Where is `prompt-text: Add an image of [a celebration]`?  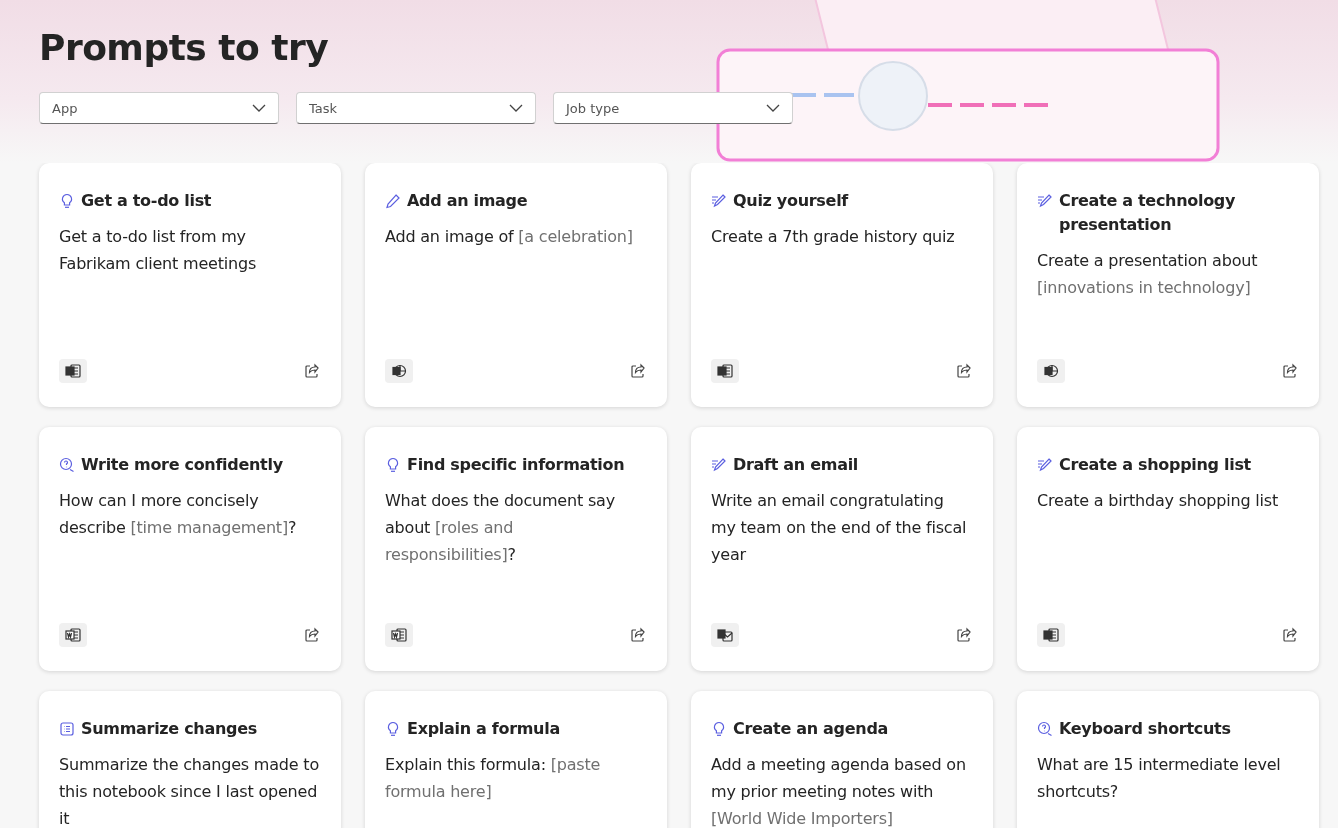 prompt-text: Add an image of [a celebration] is located at coordinates (509, 237).